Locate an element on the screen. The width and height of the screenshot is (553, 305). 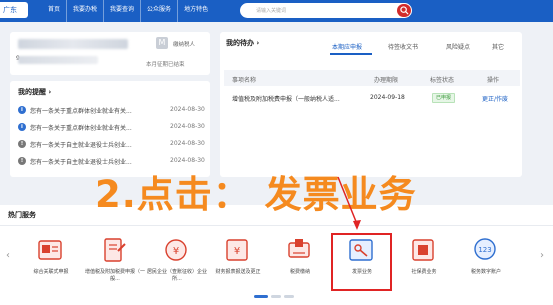
service-tax-payment: 税费缴纳 is located at coordinates (300, 264).